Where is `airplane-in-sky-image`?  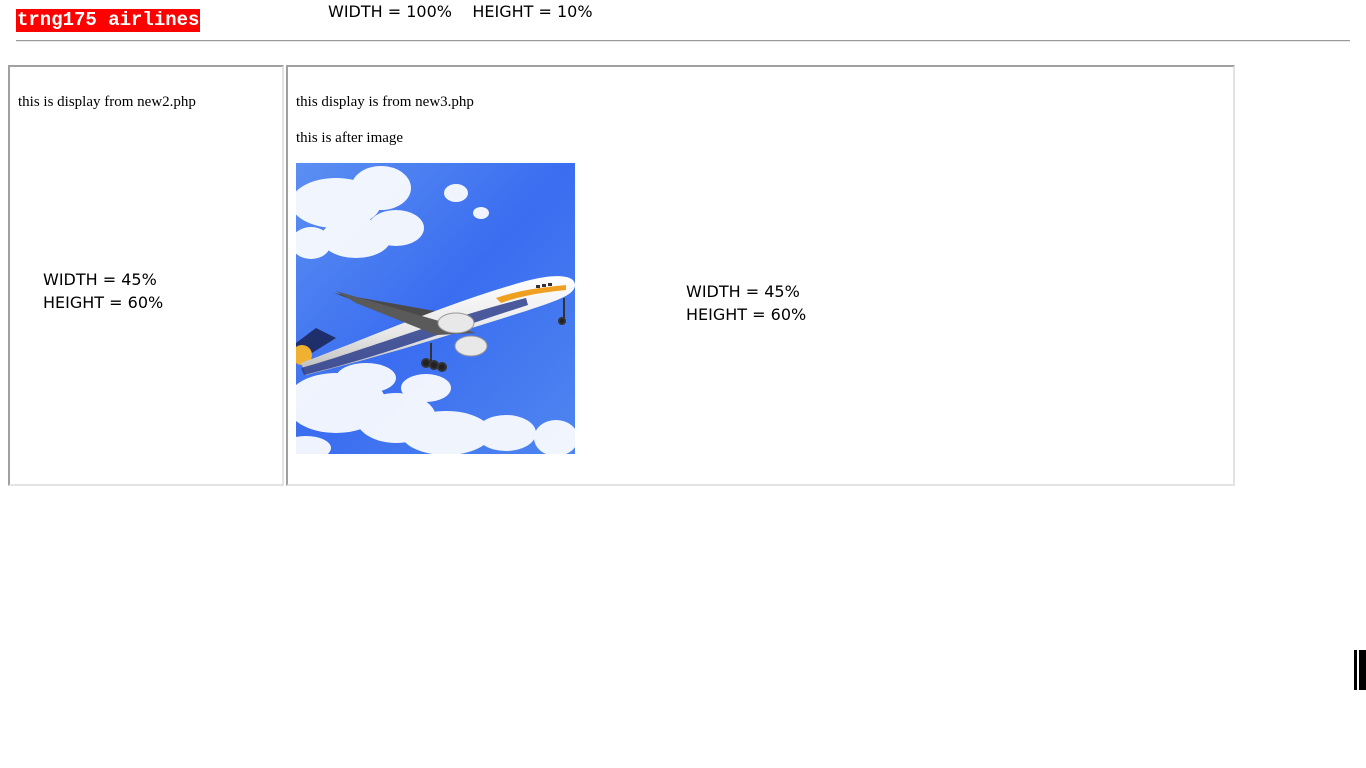 airplane-in-sky-image is located at coordinates (435, 308).